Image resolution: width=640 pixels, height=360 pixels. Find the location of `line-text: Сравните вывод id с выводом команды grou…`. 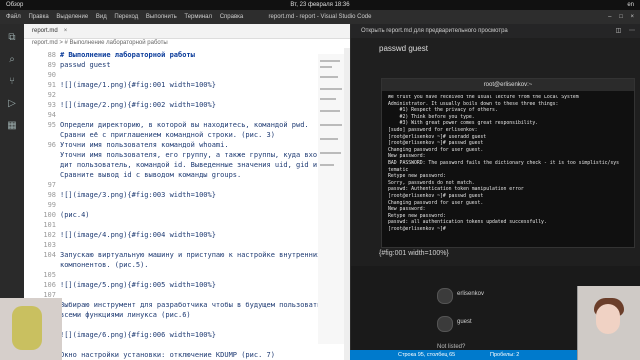

line-text: Сравните вывод id с выводом команды grou… is located at coordinates (151, 175).